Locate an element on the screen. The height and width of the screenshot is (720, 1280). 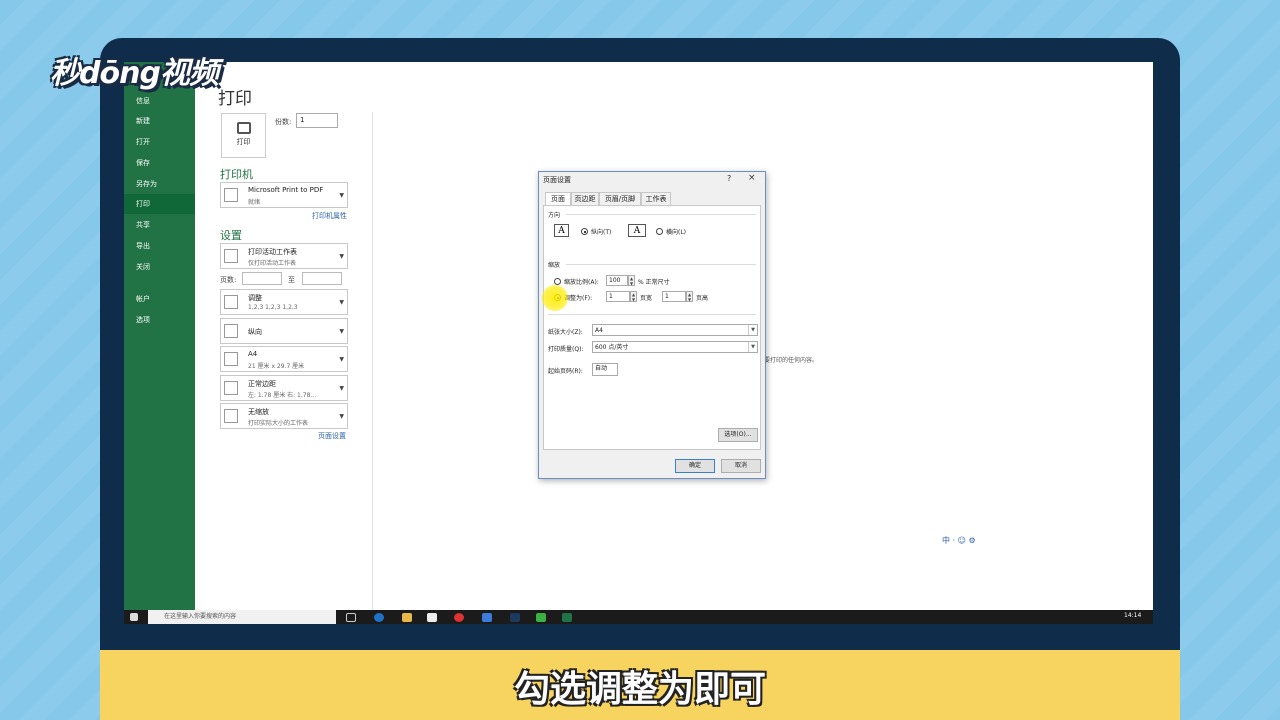
printer-status: 就绪 is located at coordinates (254, 202).